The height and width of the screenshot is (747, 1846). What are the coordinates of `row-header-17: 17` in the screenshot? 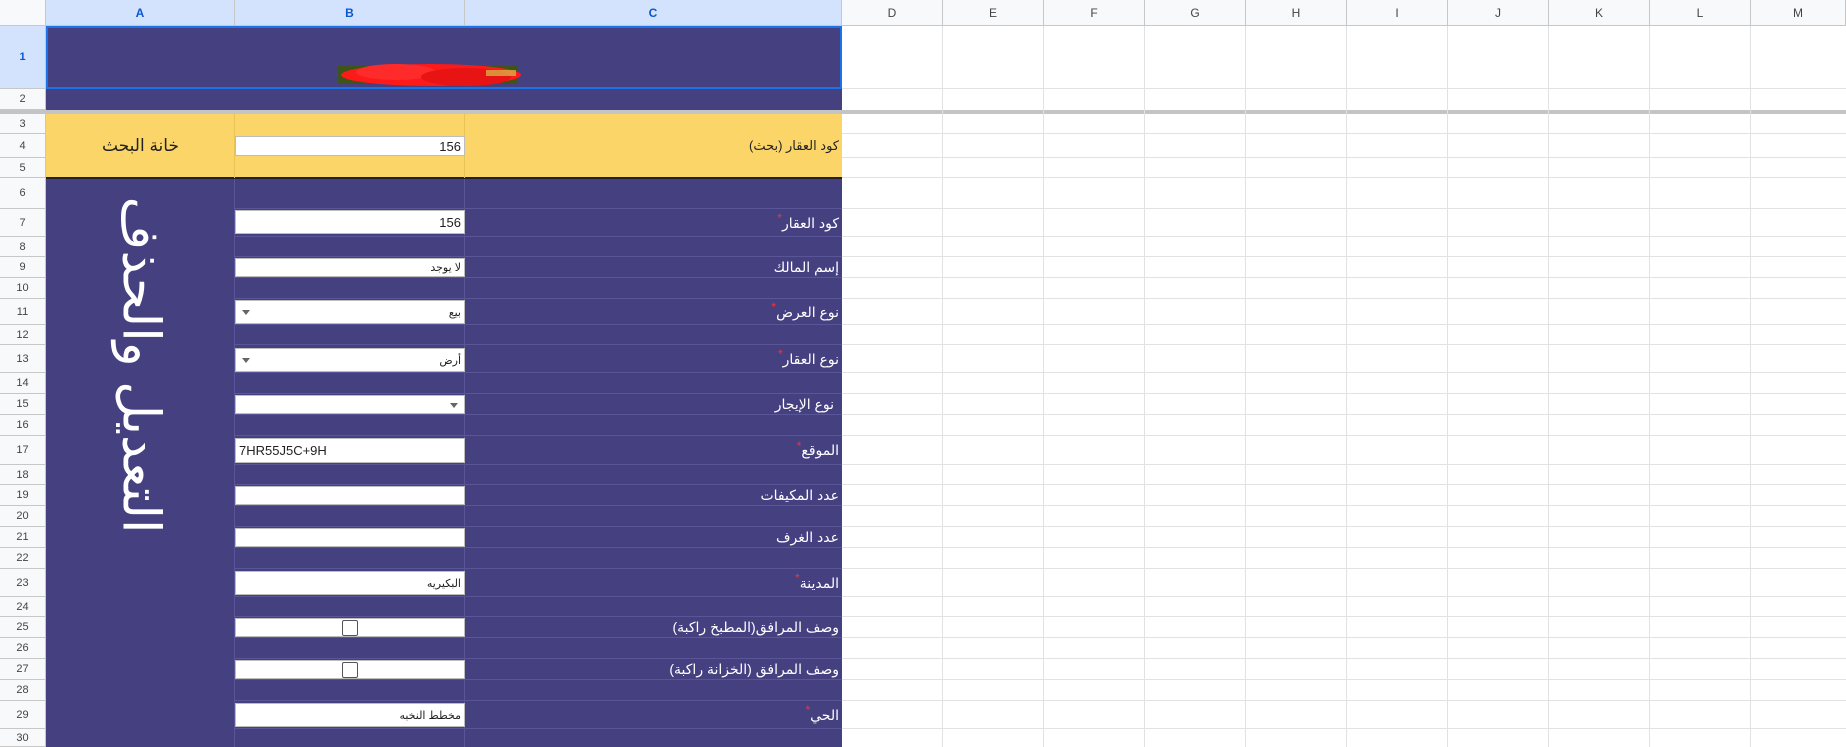 It's located at (23, 450).